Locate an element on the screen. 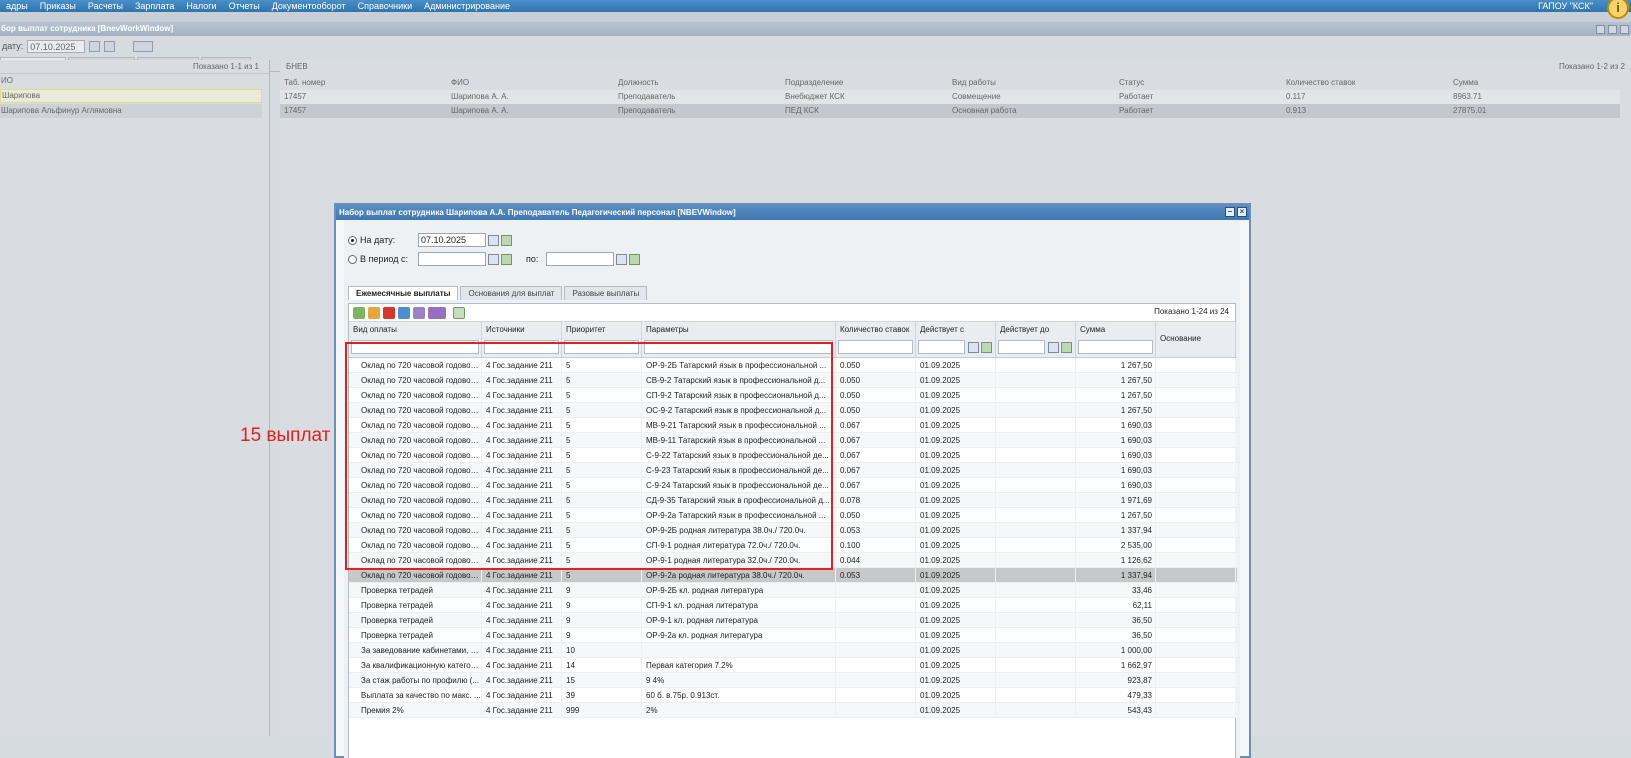  minimize-icon: − is located at coordinates (1230, 212).